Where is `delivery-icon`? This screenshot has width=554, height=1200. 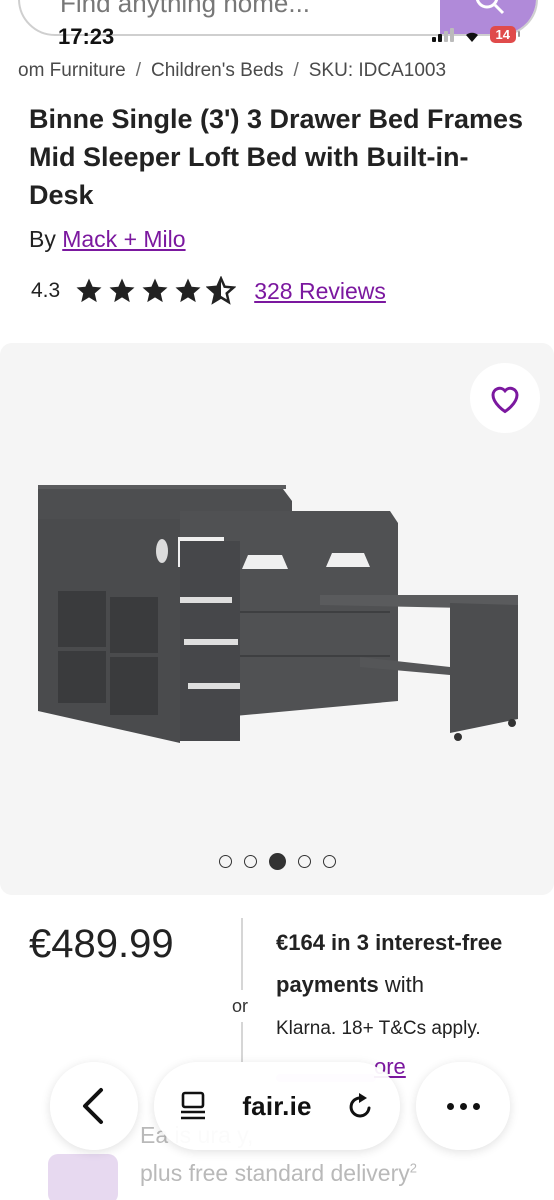 delivery-icon is located at coordinates (83, 1177).